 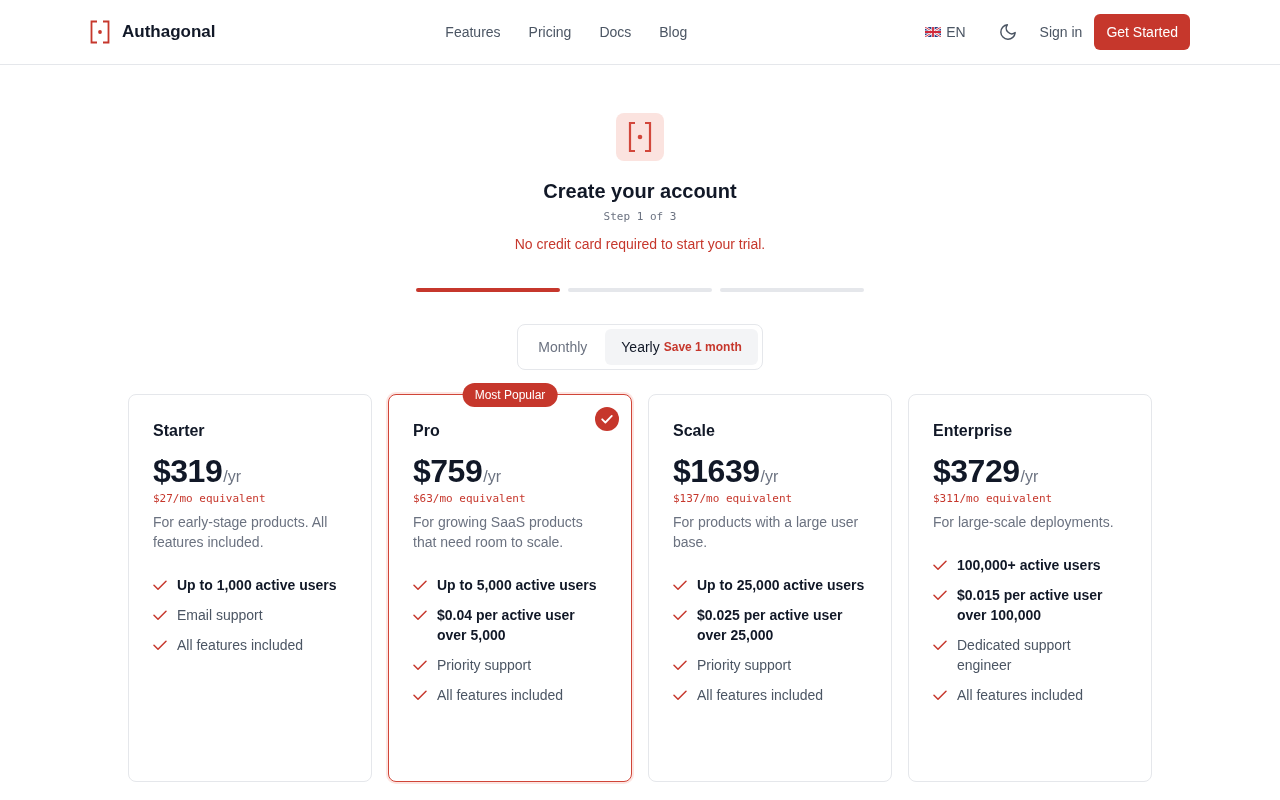 What do you see at coordinates (448, 471) in the screenshot?
I see `plan-price: $759` at bounding box center [448, 471].